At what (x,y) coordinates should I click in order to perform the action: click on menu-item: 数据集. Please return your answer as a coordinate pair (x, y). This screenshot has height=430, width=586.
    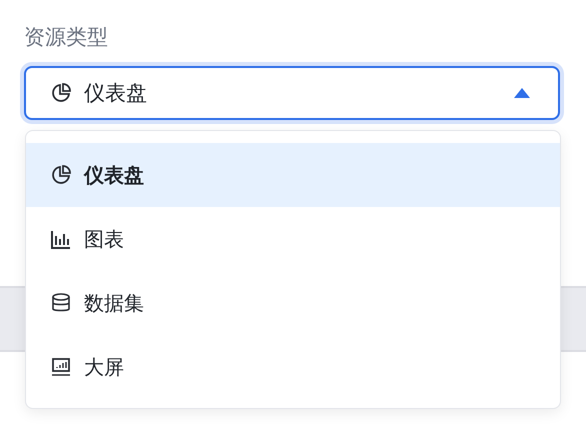
    Looking at the image, I should click on (293, 303).